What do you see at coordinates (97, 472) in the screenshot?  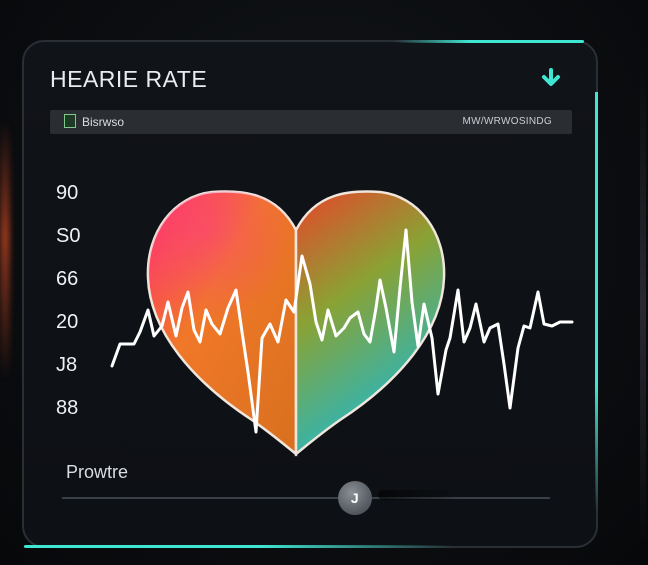 I see `footer-label: Prowtre` at bounding box center [97, 472].